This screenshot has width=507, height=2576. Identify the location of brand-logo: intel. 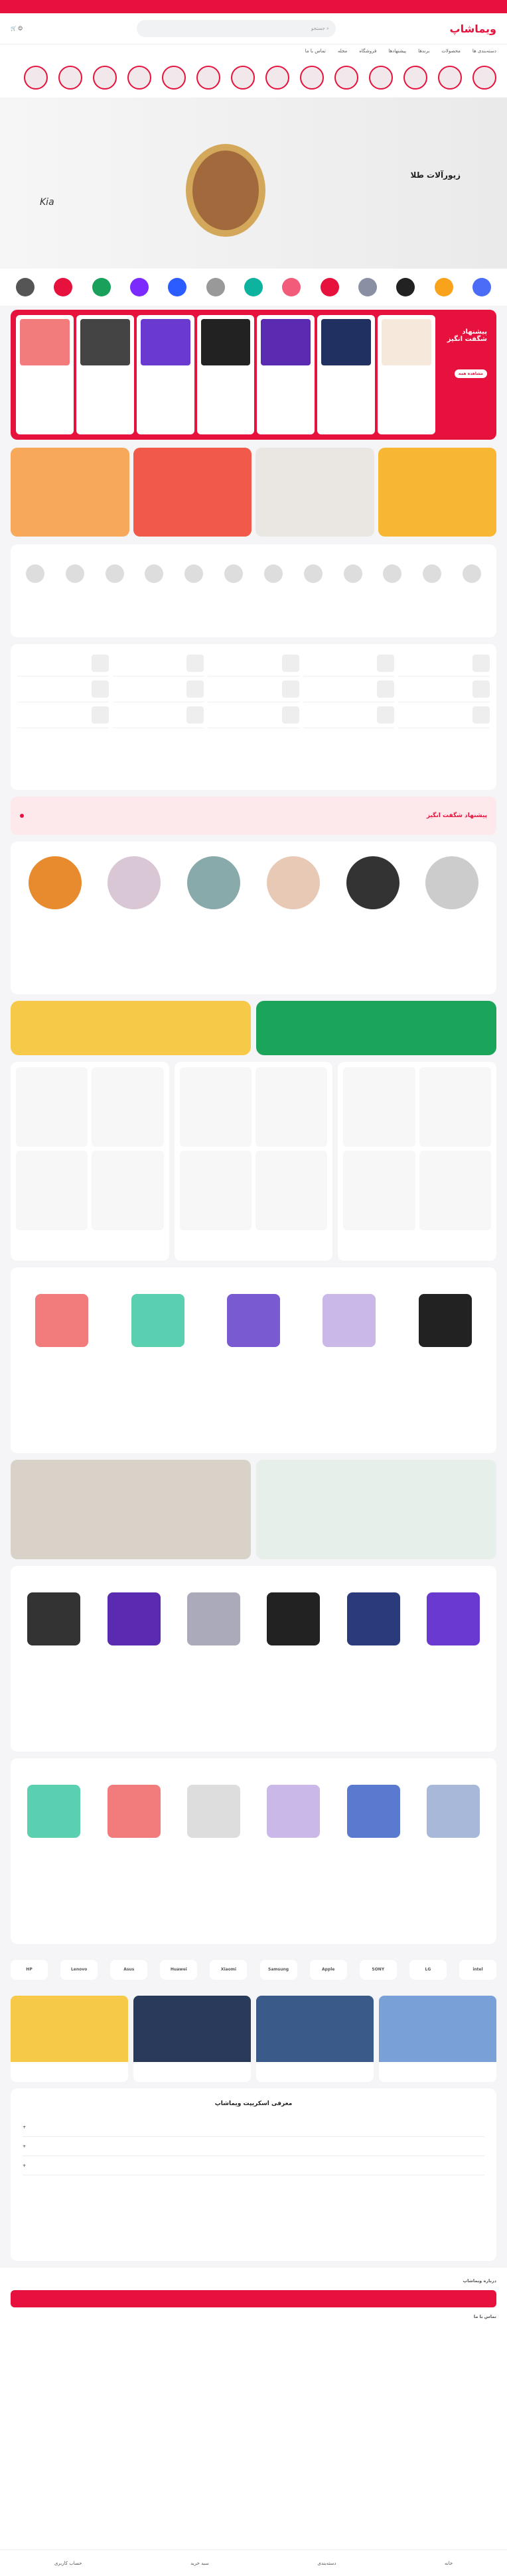
(477, 1970).